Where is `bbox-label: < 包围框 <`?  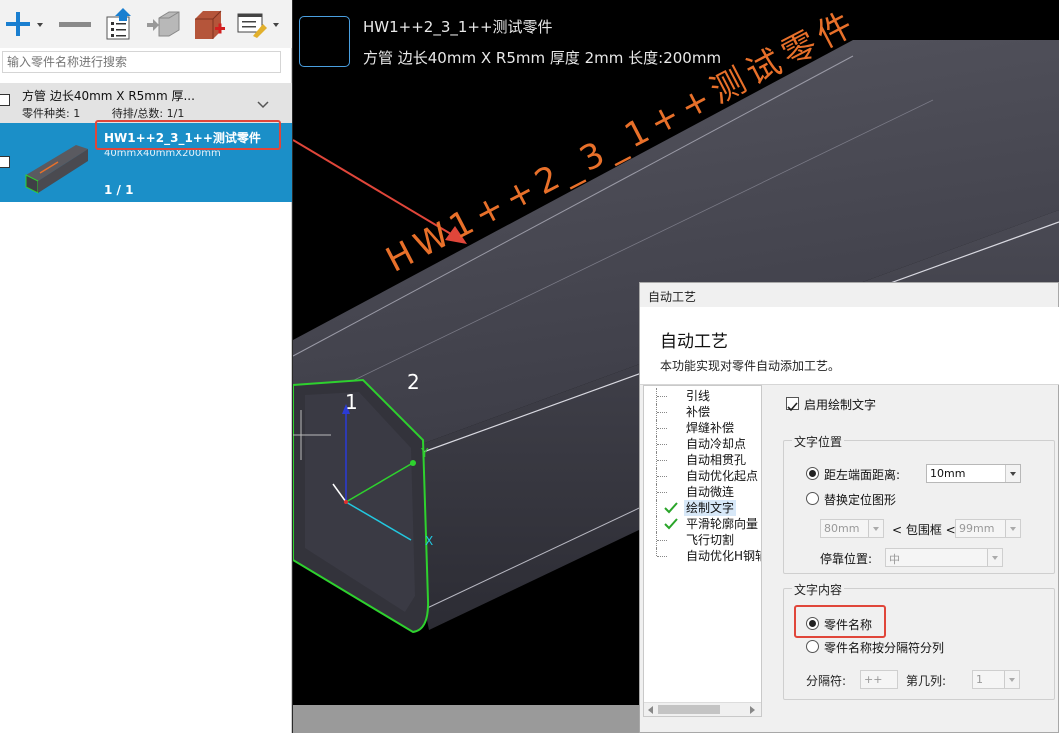 bbox-label: < 包围框 < is located at coordinates (924, 530).